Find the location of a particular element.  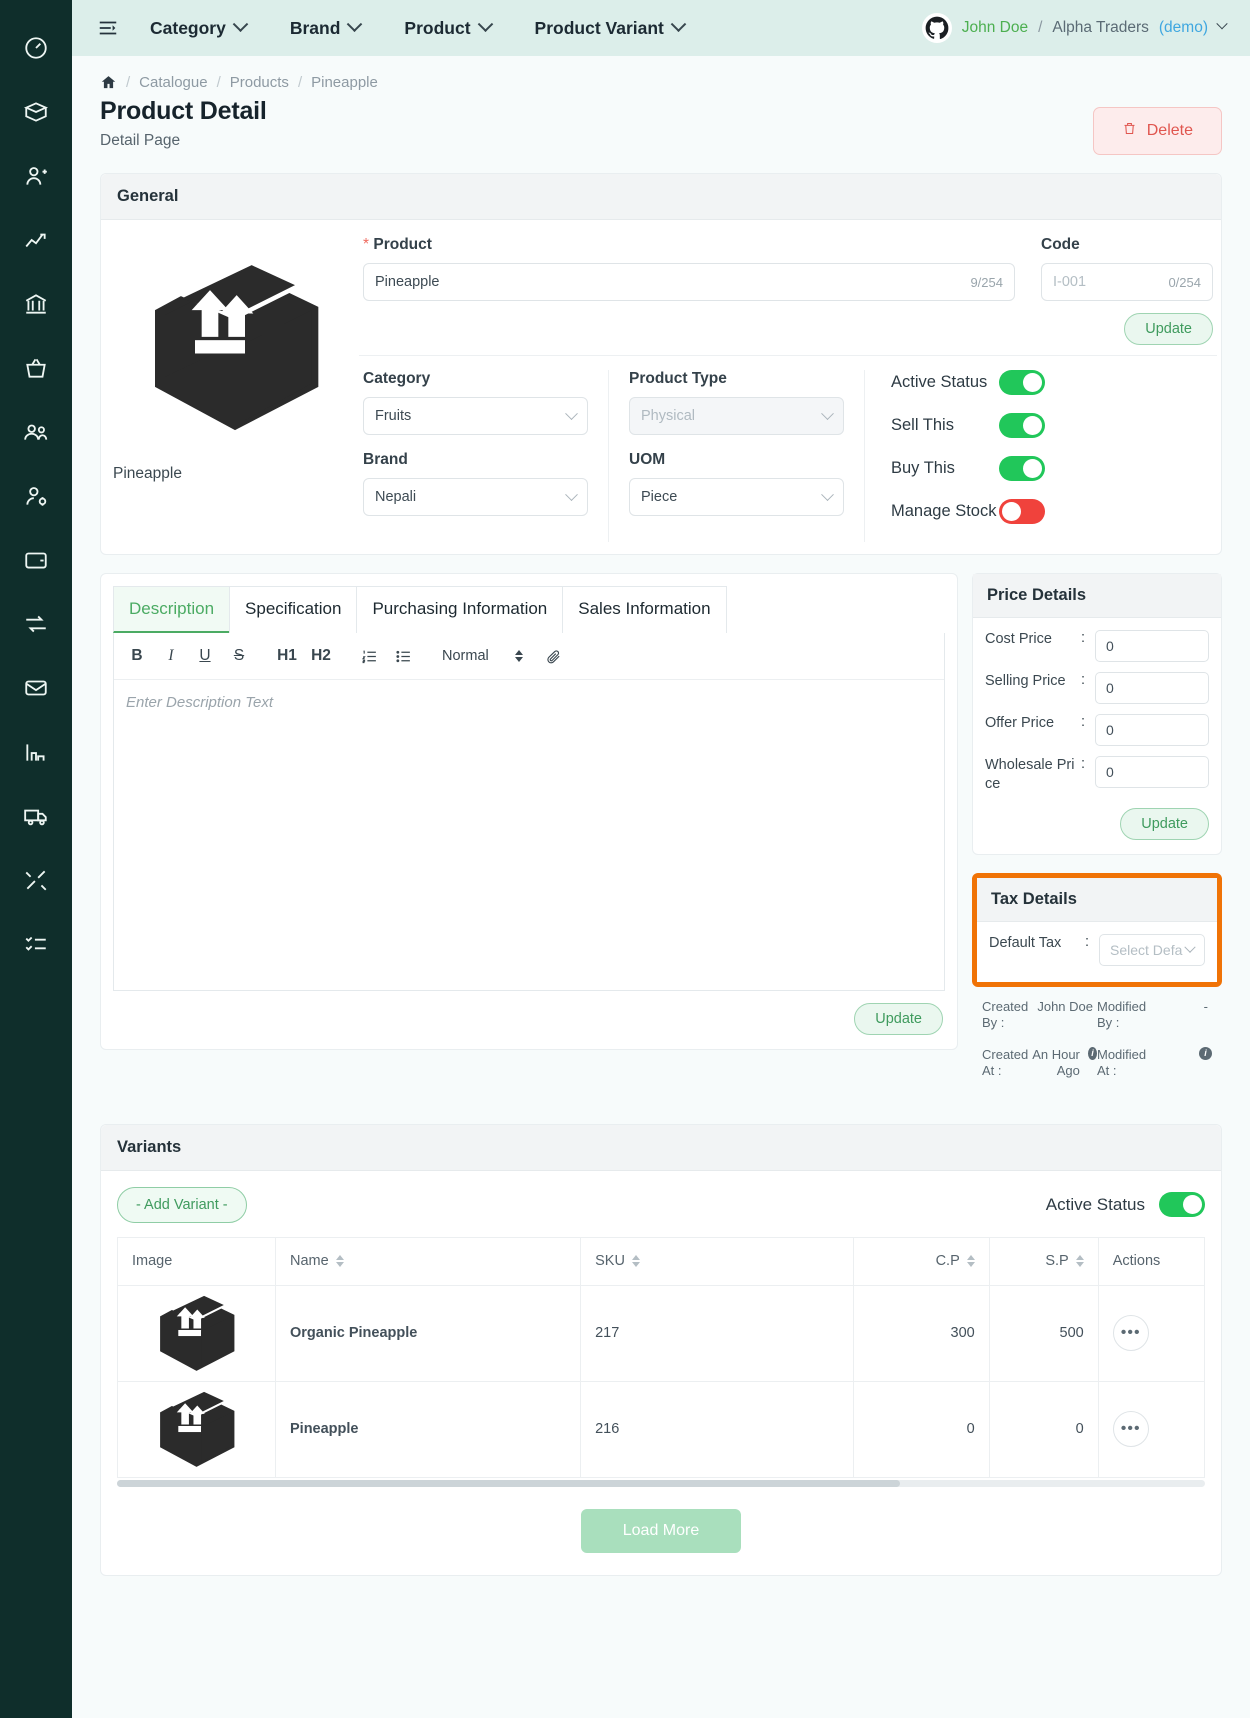

table-row: Pineapple 216 0 0 ••• is located at coordinates (661, 1429).